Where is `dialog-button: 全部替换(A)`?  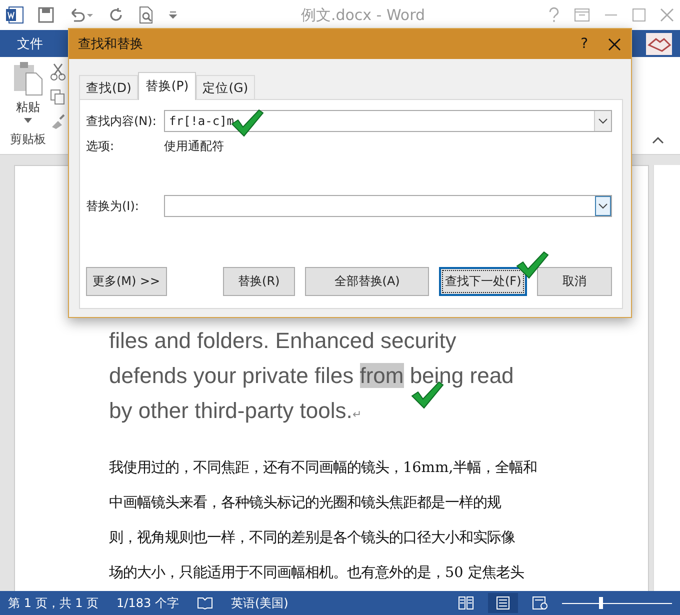 dialog-button: 全部替换(A) is located at coordinates (367, 281).